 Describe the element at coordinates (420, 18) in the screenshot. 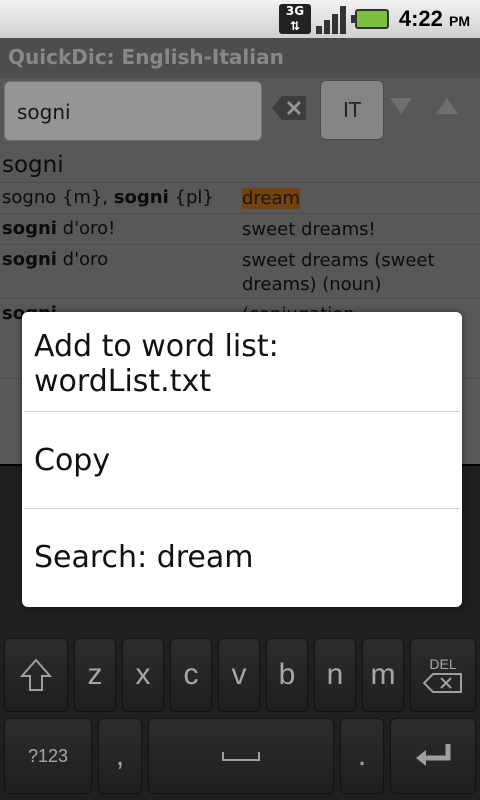

I see `clock-time: 4:22` at that location.